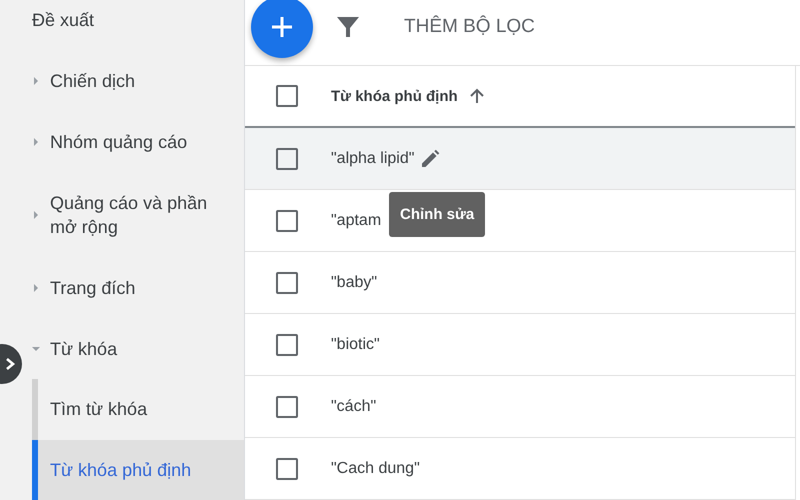 The image size is (800, 500). Describe the element at coordinates (430, 158) in the screenshot. I see `pencil-icon` at that location.